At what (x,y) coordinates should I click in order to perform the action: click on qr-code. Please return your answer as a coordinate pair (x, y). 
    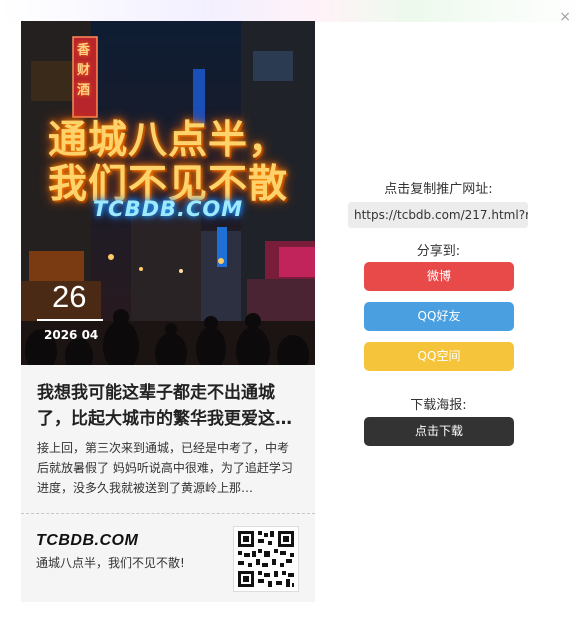
    Looking at the image, I should click on (266, 559).